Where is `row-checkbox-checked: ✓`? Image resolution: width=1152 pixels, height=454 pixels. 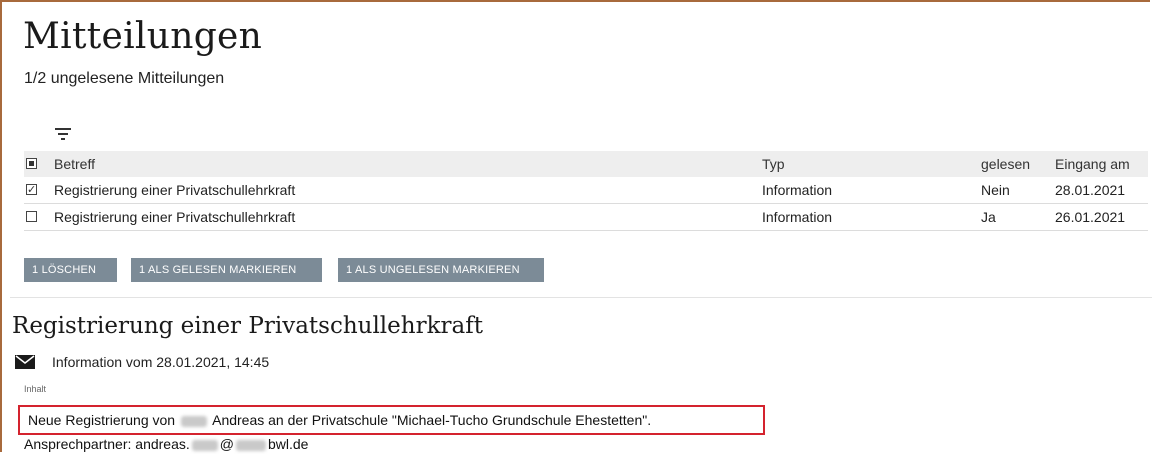 row-checkbox-checked: ✓ is located at coordinates (31, 190).